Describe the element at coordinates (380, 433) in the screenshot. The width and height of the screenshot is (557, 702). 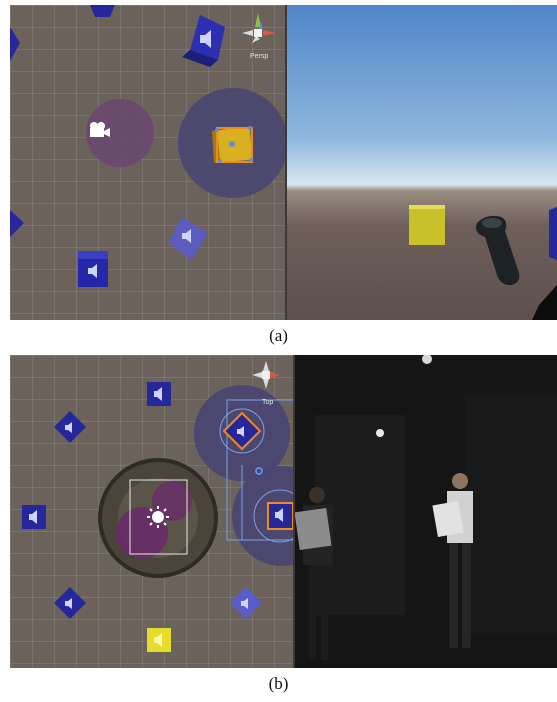
I see `stage-light` at that location.